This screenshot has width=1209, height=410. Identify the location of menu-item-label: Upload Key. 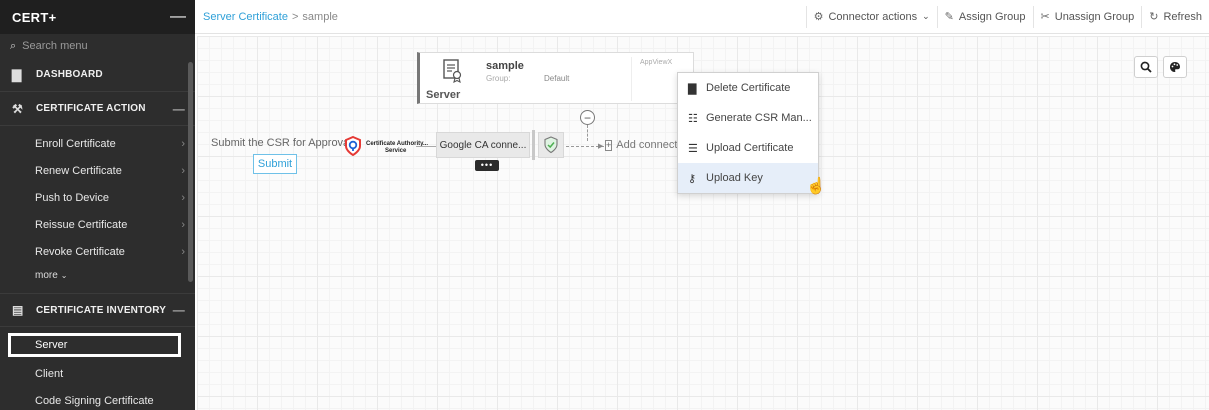
(734, 178).